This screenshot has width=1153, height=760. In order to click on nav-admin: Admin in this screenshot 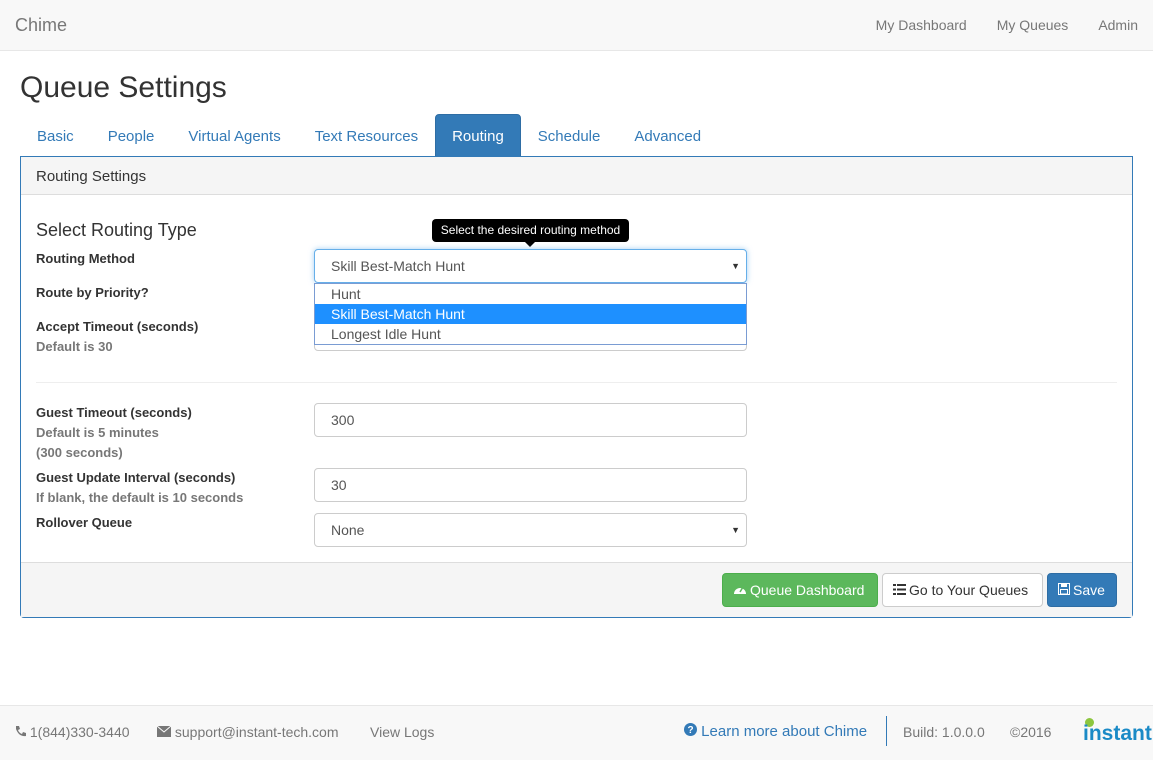, I will do `click(1118, 25)`.